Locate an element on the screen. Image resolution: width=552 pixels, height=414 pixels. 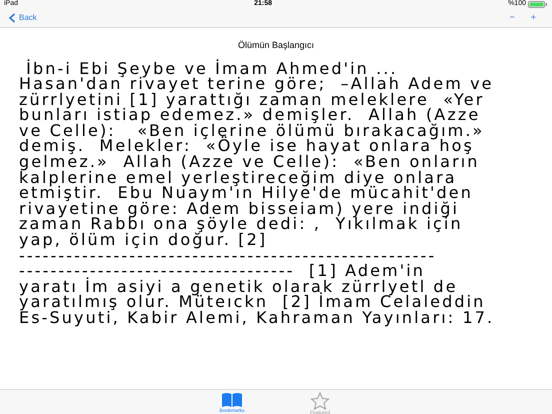
back-button: Back is located at coordinates (22, 18).